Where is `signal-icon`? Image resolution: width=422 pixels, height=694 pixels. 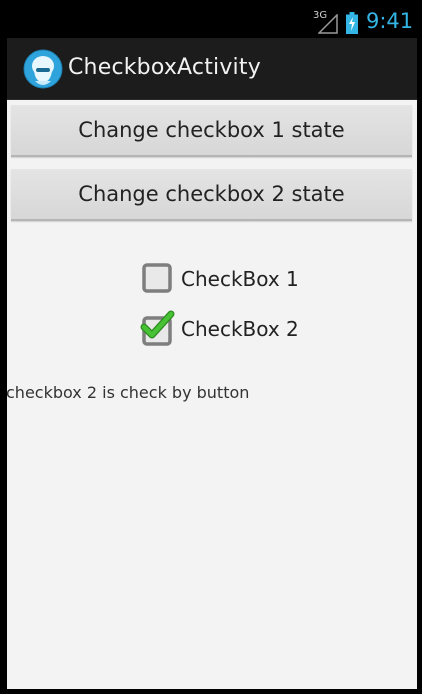 signal-icon is located at coordinates (328, 24).